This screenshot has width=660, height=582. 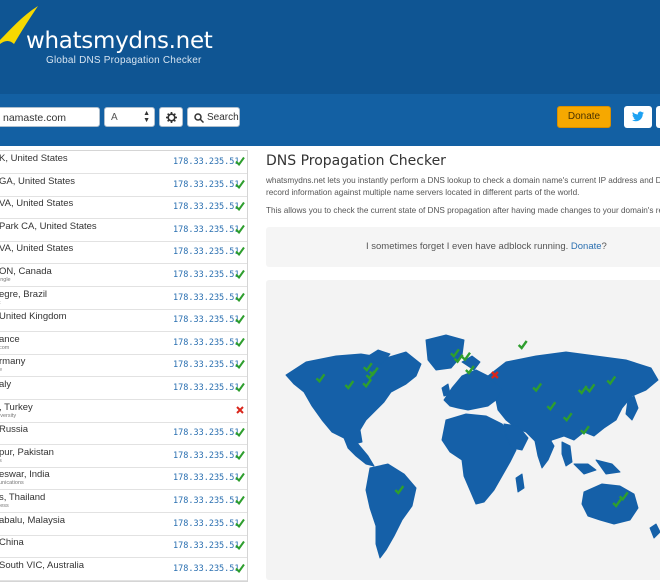 What do you see at coordinates (123, 524) in the screenshot?
I see `result-row: abalu, Malaysia 178.33.235.51` at bounding box center [123, 524].